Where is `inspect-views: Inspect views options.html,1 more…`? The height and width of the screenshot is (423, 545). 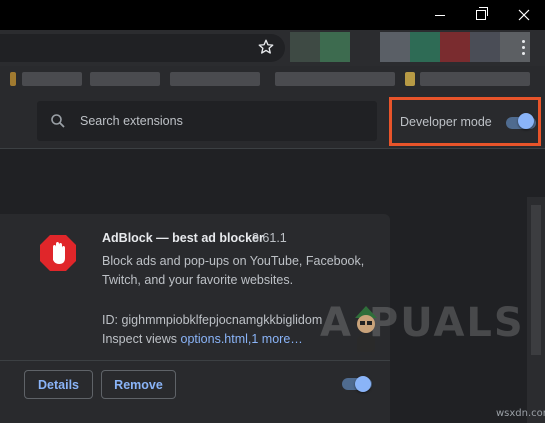 inspect-views: Inspect views options.html,1 more… is located at coordinates (202, 339).